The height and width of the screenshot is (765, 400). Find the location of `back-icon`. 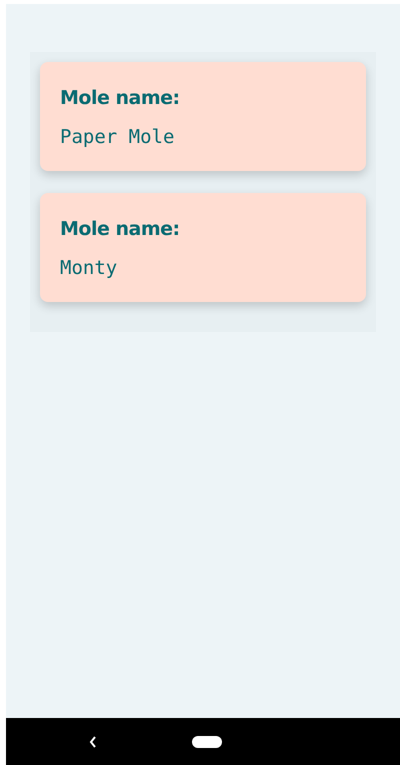

back-icon is located at coordinates (93, 742).